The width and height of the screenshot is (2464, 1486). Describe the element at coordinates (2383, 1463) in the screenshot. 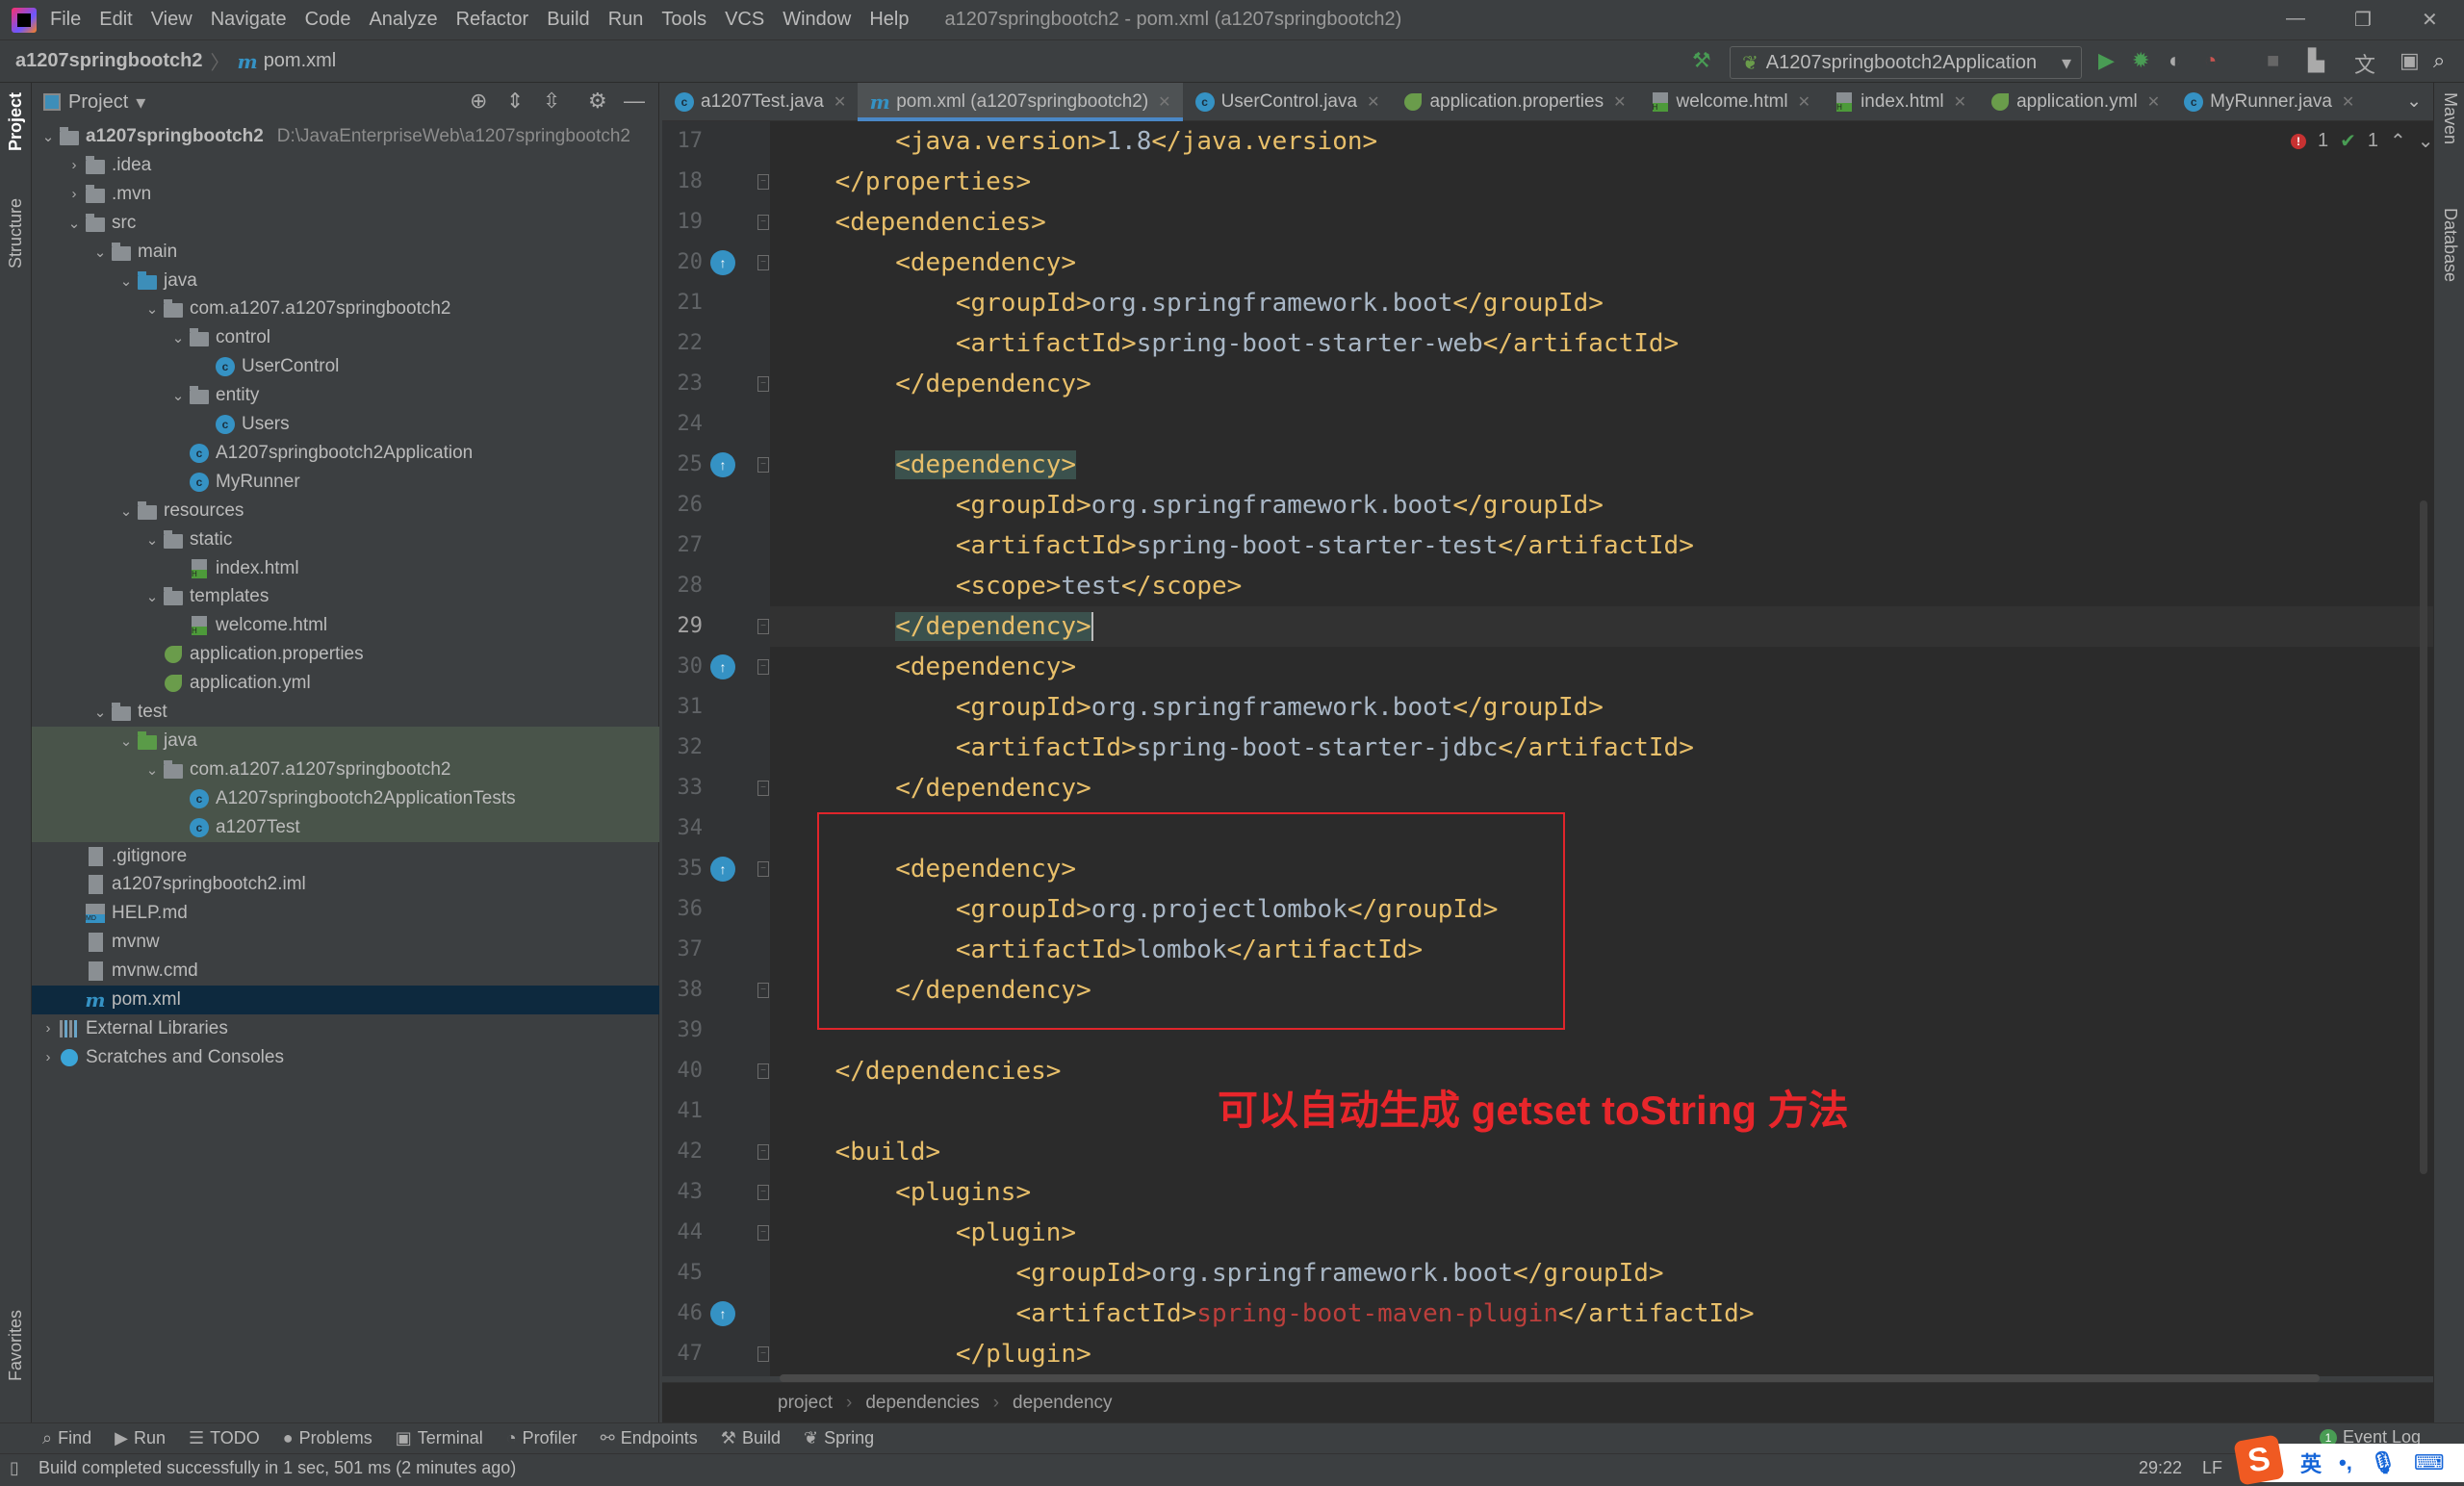

I see `microphone-icon: 🎙` at that location.